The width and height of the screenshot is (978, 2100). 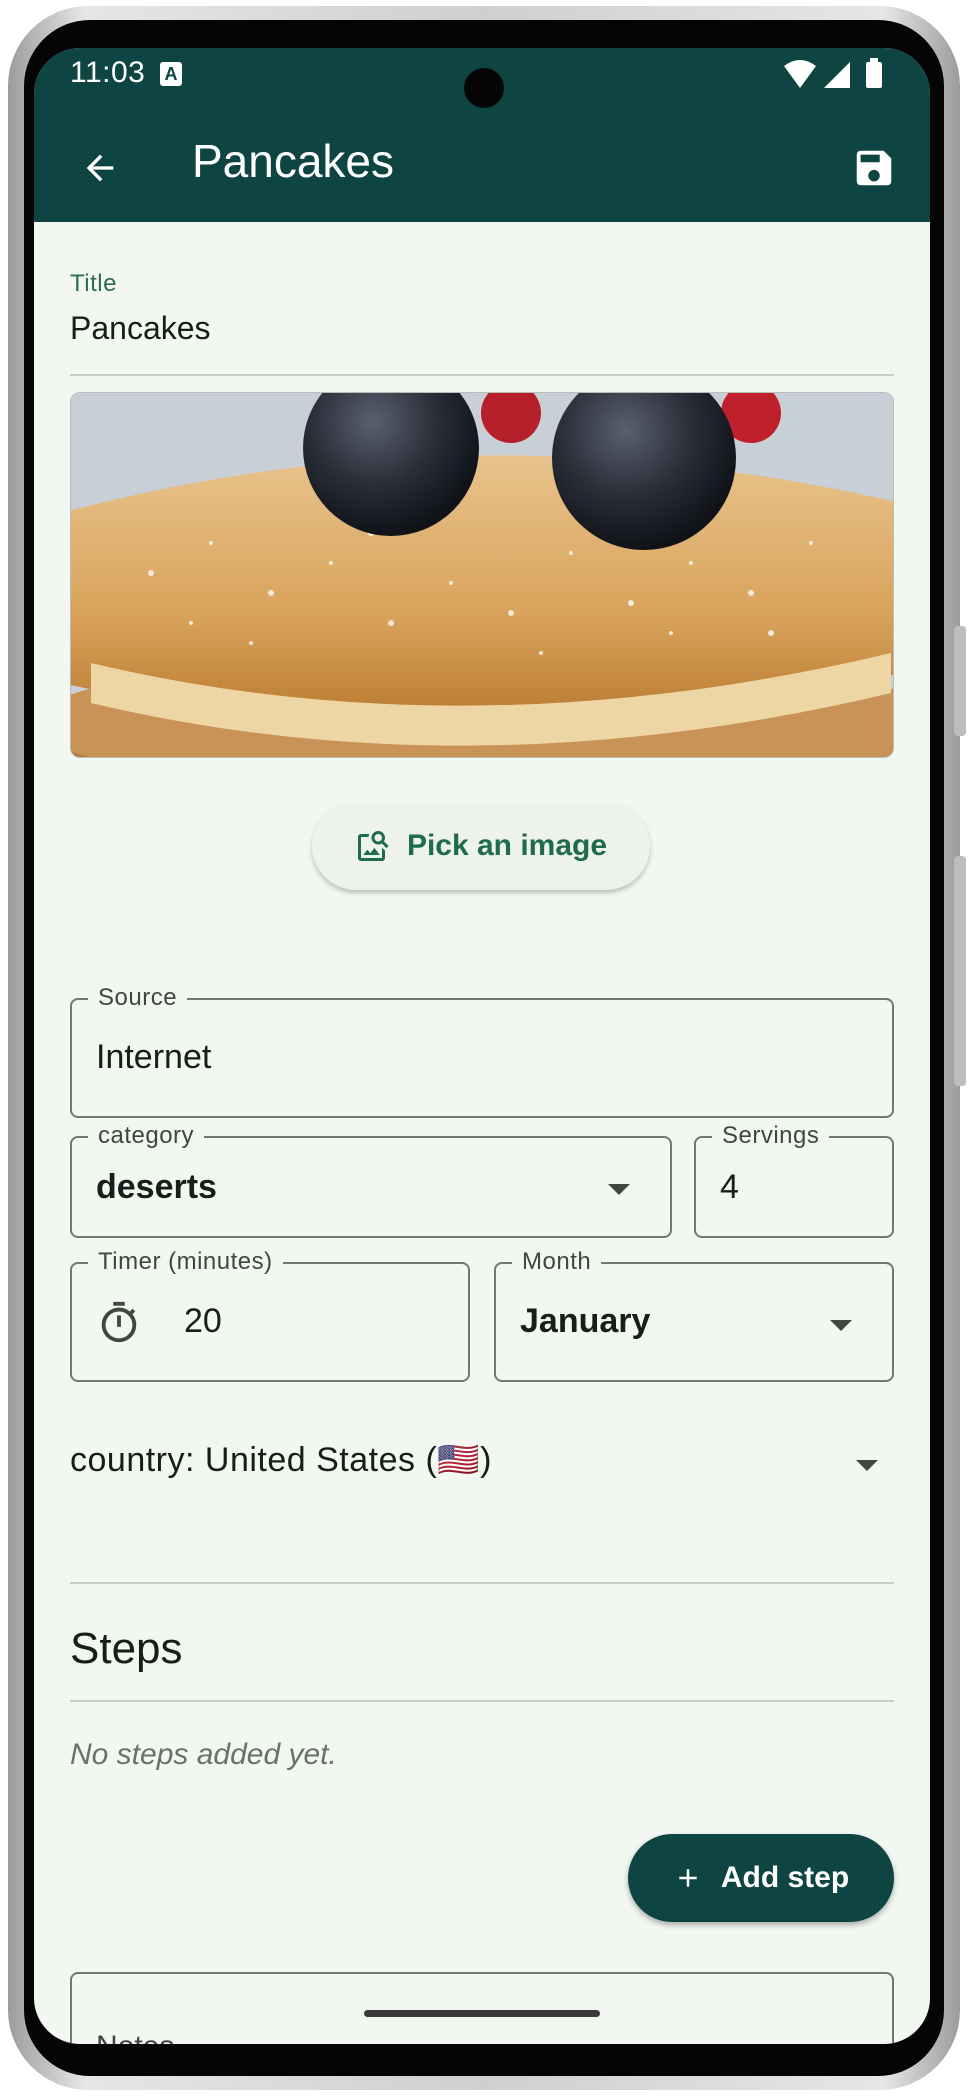 I want to click on recipe-image, so click(x=482, y=575).